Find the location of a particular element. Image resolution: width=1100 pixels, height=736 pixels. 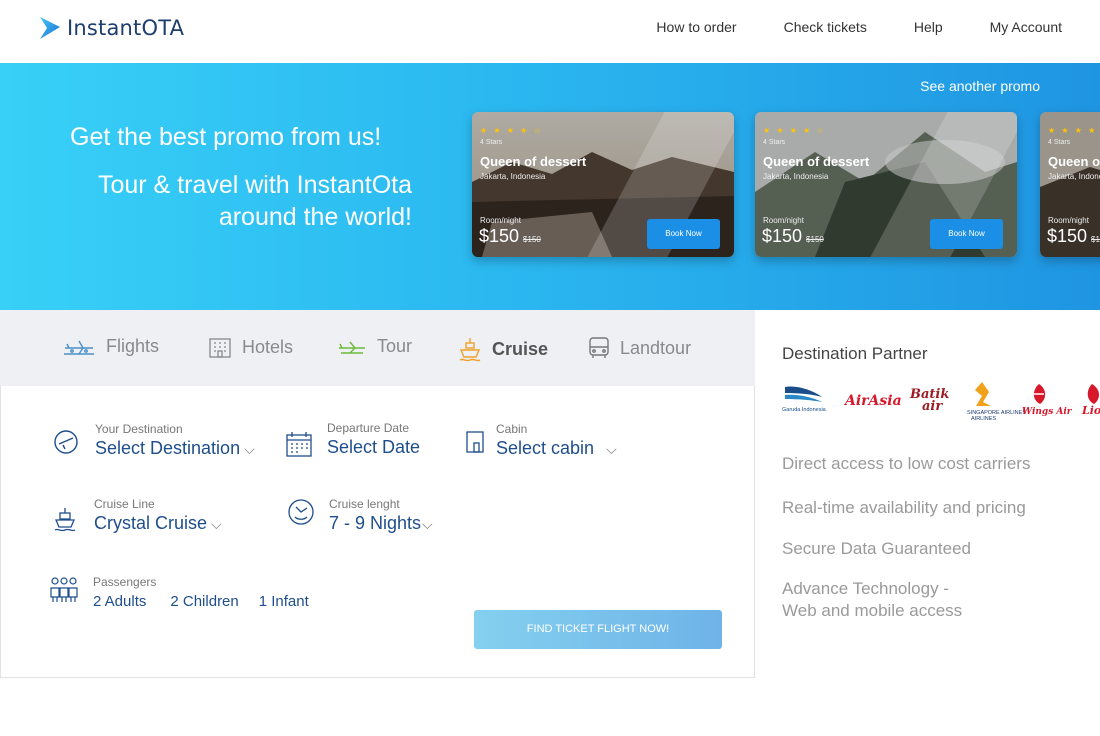

nav-check-tickets: Check tickets is located at coordinates (825, 27).